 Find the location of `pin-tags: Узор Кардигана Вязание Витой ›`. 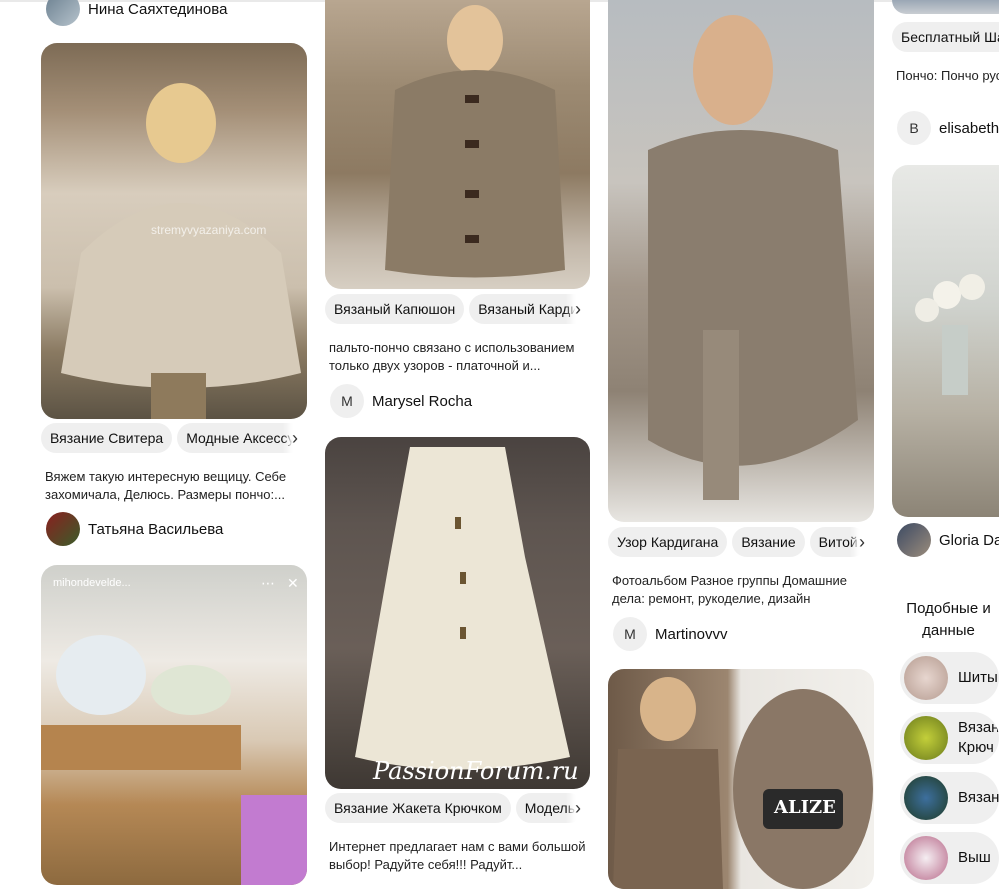

pin-tags: Узор Кардигана Вязание Витой › is located at coordinates (741, 543).